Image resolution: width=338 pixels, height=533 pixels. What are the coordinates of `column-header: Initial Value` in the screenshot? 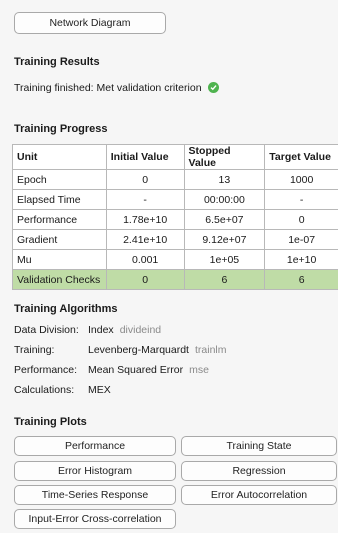 It's located at (145, 157).